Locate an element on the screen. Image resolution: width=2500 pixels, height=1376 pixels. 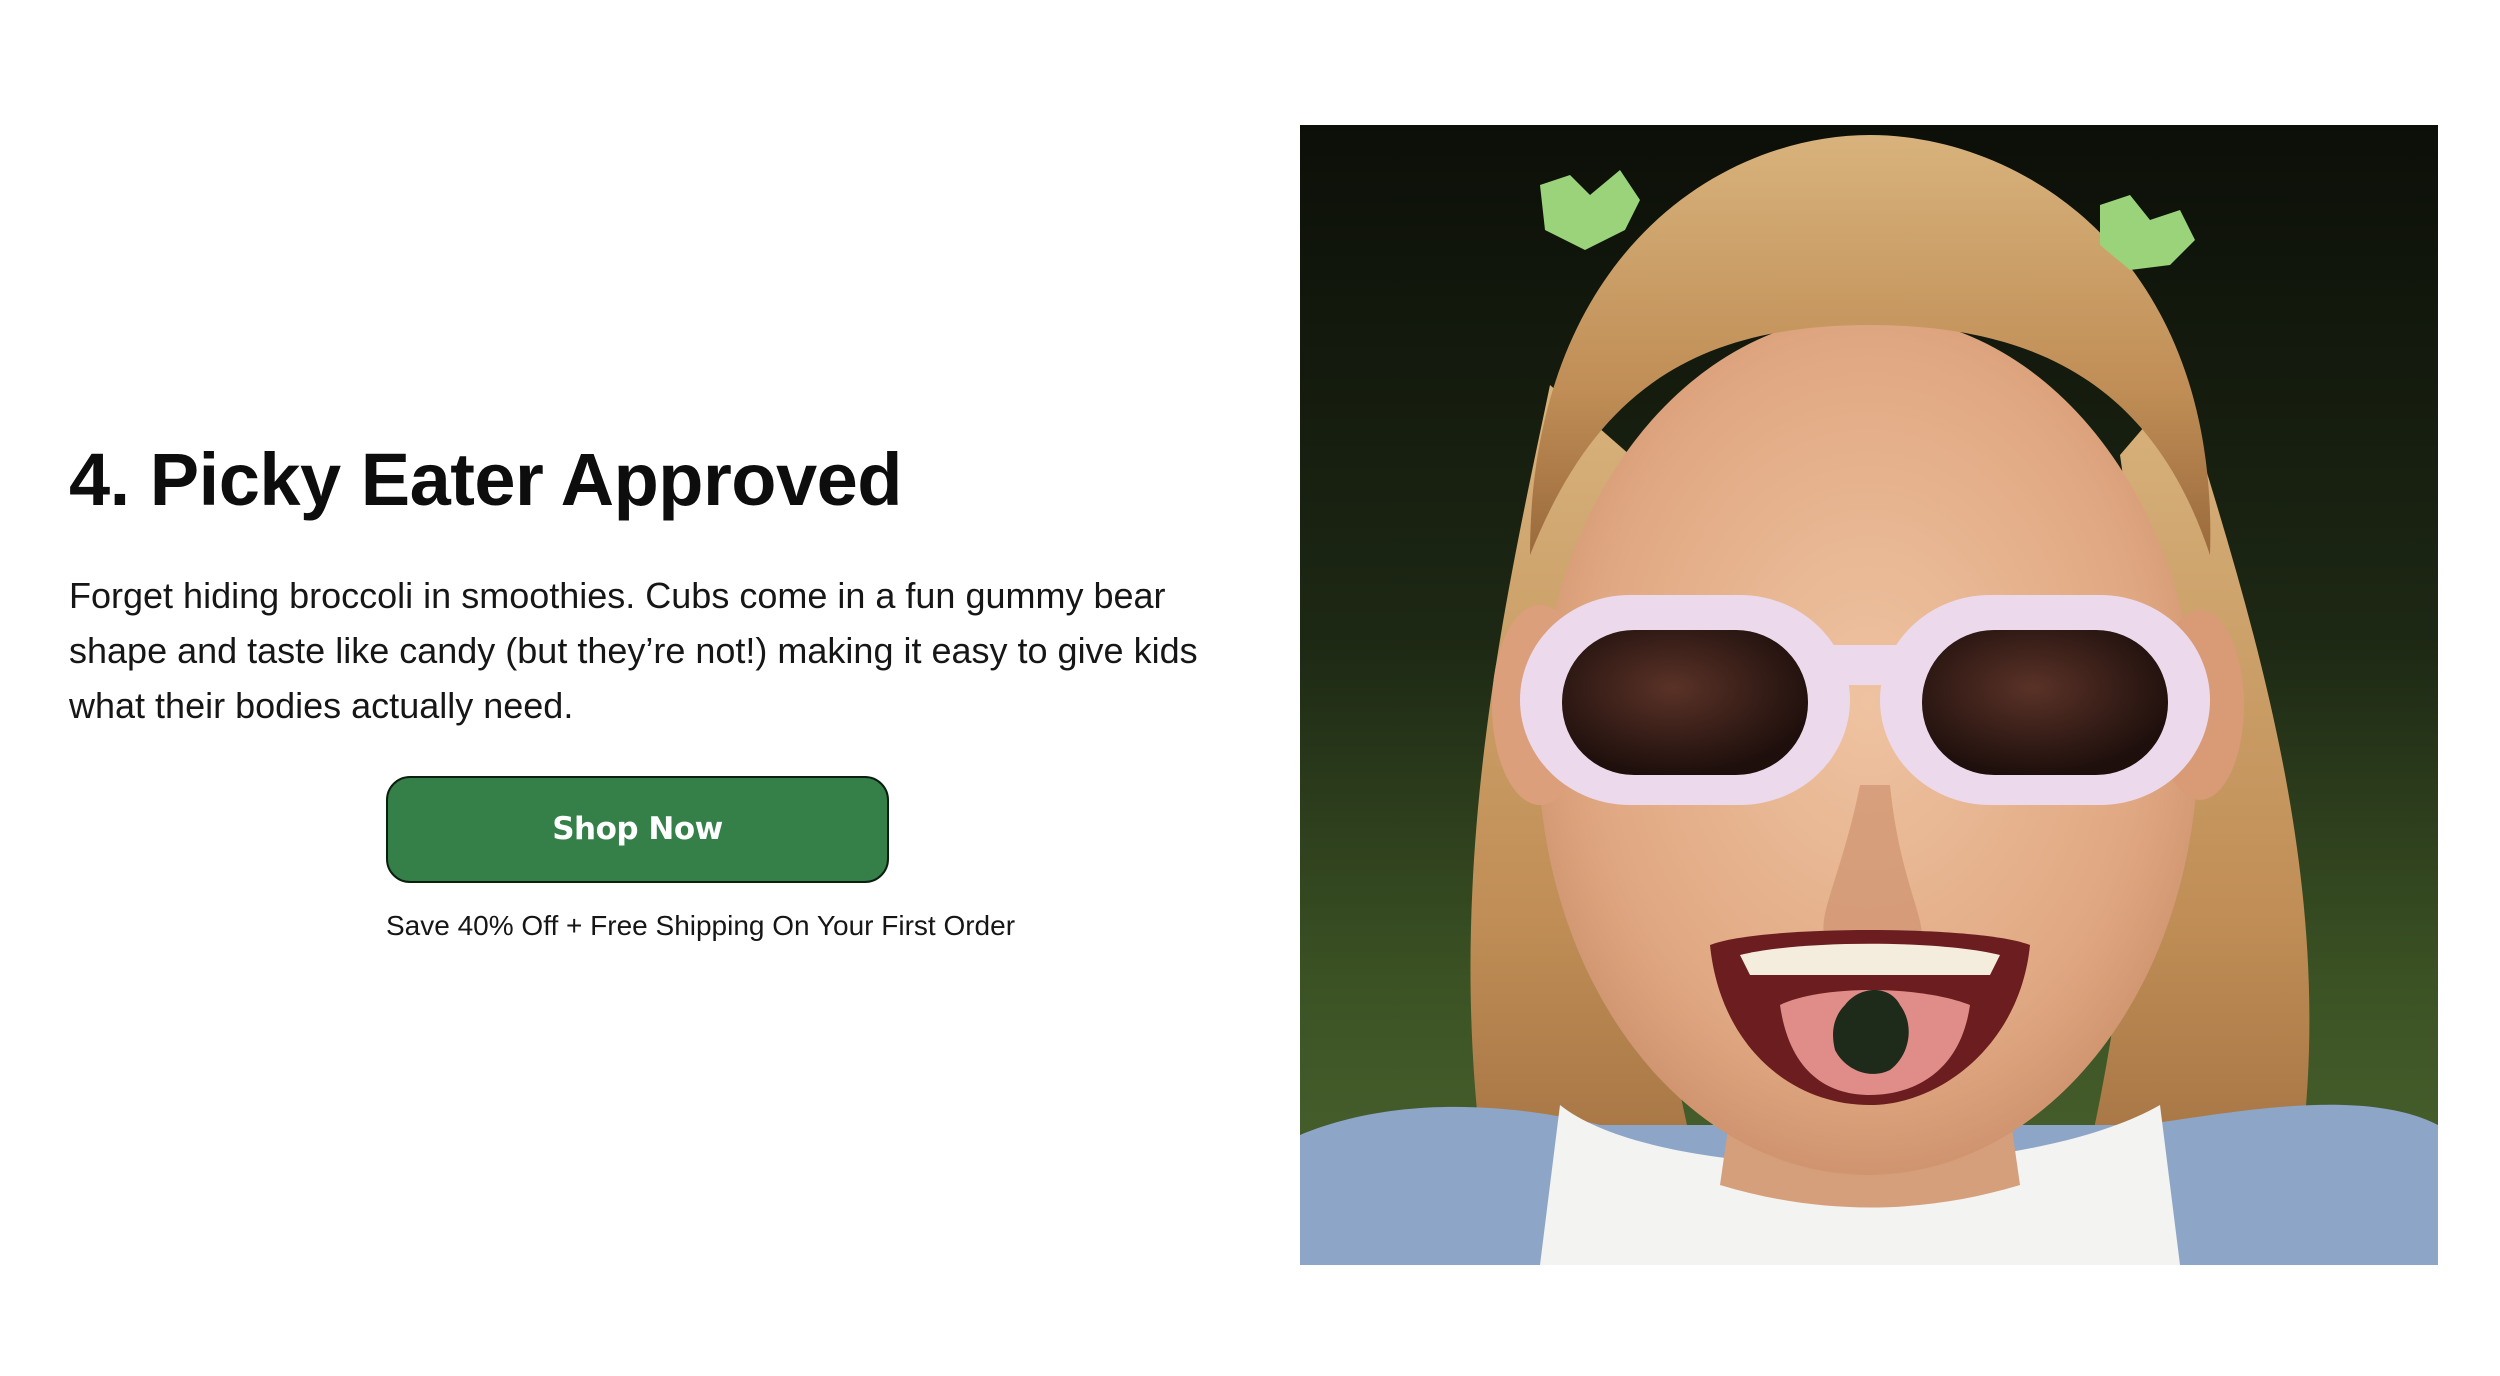
shop-now-button: Shop Now is located at coordinates (637, 829).